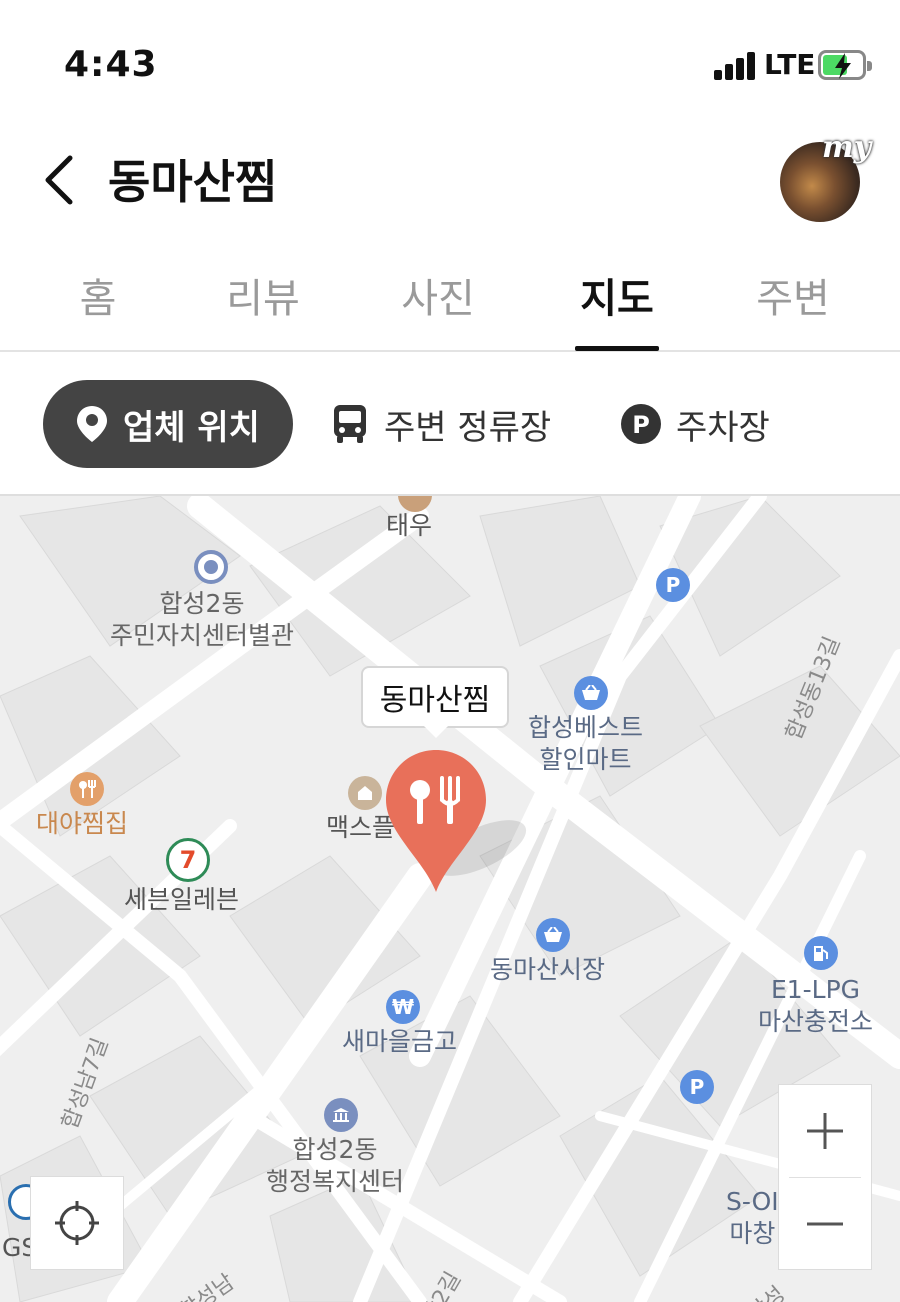 Image resolution: width=900 pixels, height=1302 pixels. I want to click on parking-icon: P, so click(641, 424).